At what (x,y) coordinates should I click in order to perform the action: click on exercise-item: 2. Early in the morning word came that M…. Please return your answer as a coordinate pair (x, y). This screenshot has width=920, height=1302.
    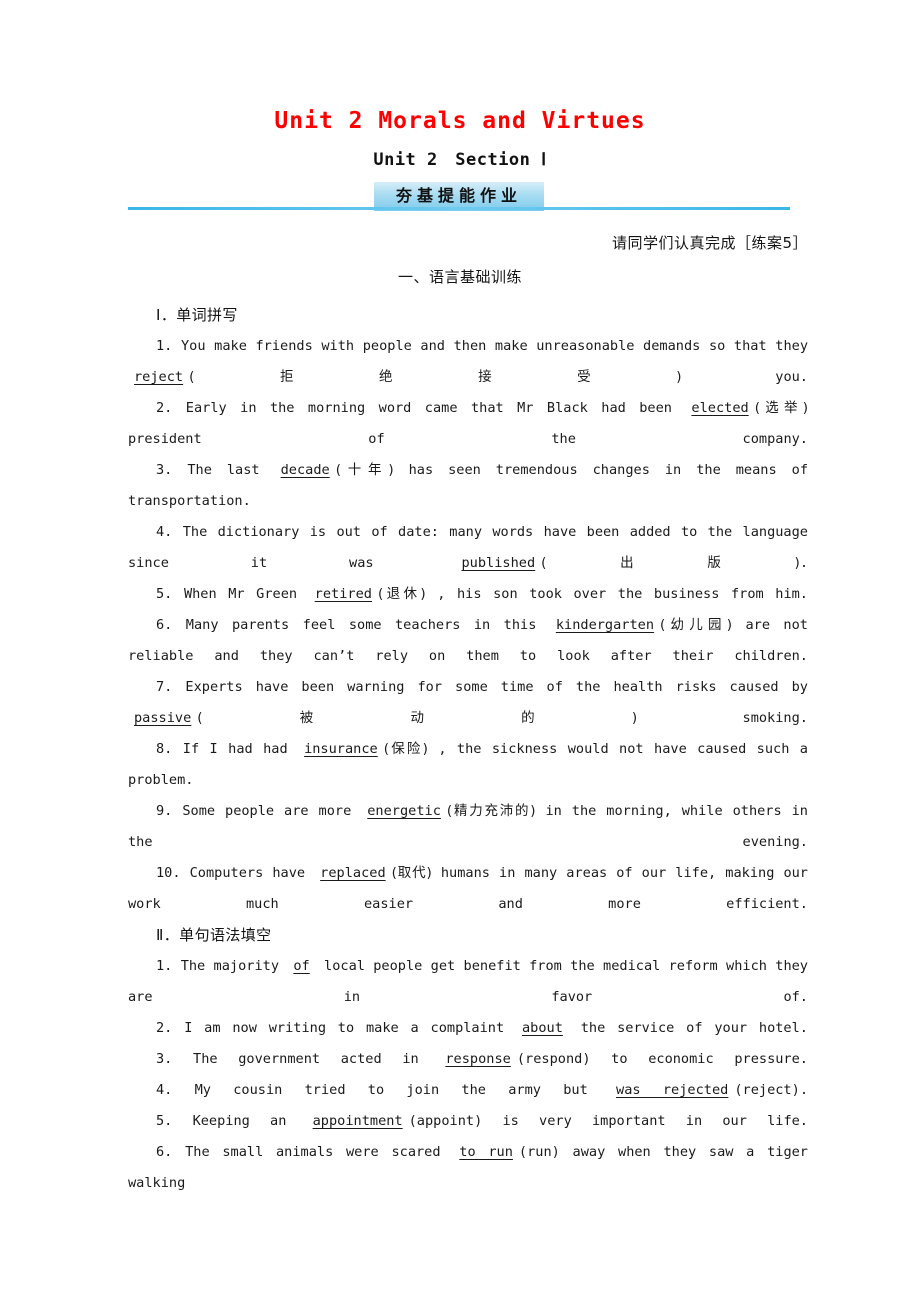
    Looking at the image, I should click on (468, 424).